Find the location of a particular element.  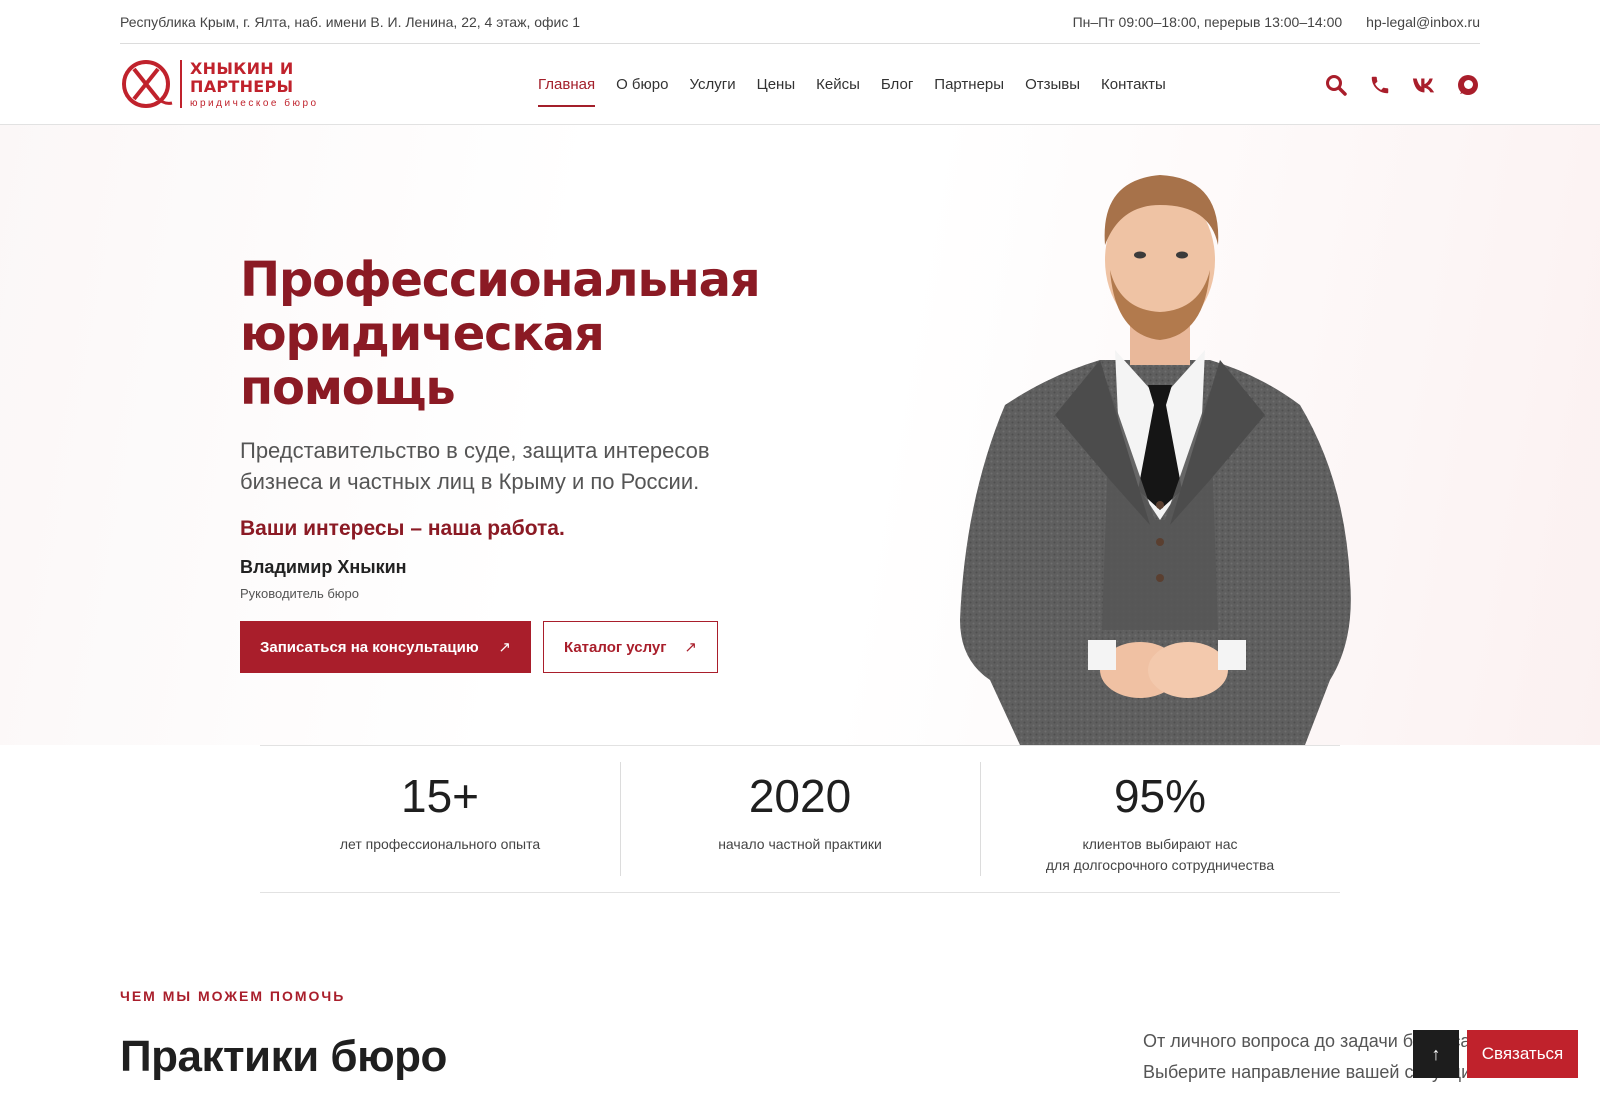

hero-title-line2: юридическая помощь is located at coordinates (422, 361).